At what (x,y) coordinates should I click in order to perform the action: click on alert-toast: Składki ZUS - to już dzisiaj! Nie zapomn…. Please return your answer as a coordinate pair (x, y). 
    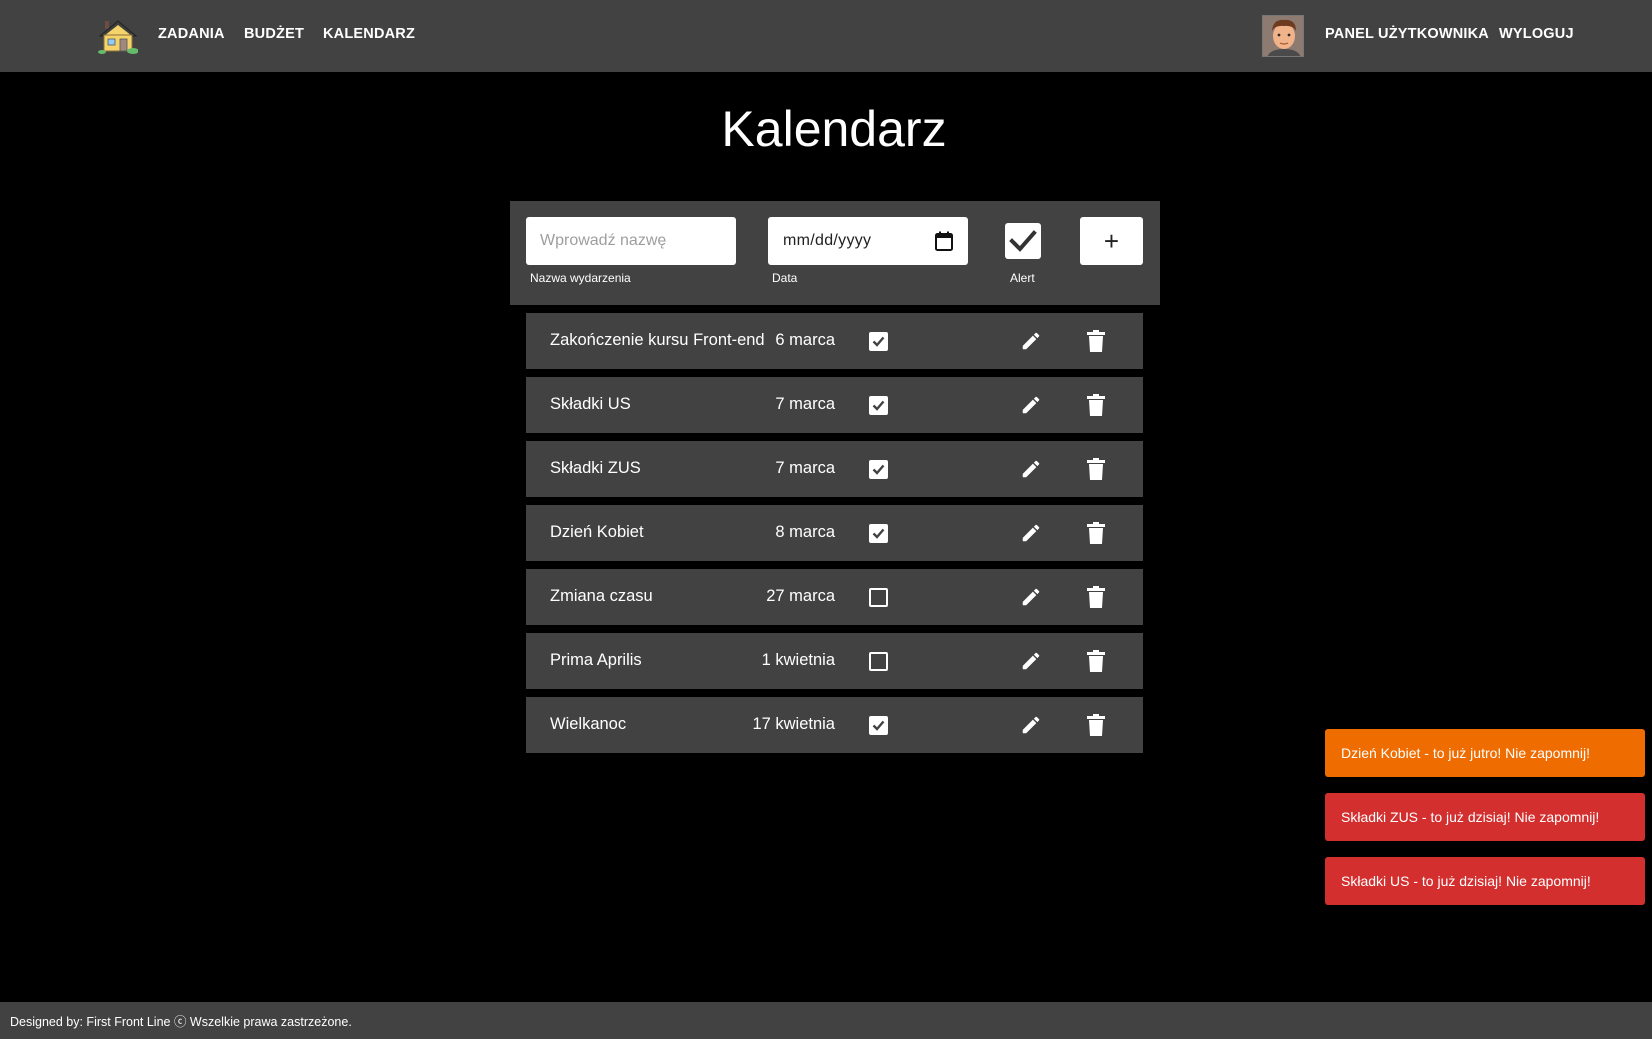
    Looking at the image, I should click on (1485, 817).